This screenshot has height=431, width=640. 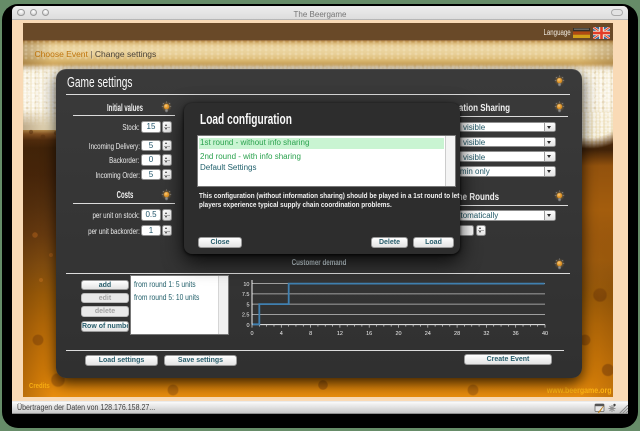 I want to click on svg-text: 28, so click(x=457, y=334).